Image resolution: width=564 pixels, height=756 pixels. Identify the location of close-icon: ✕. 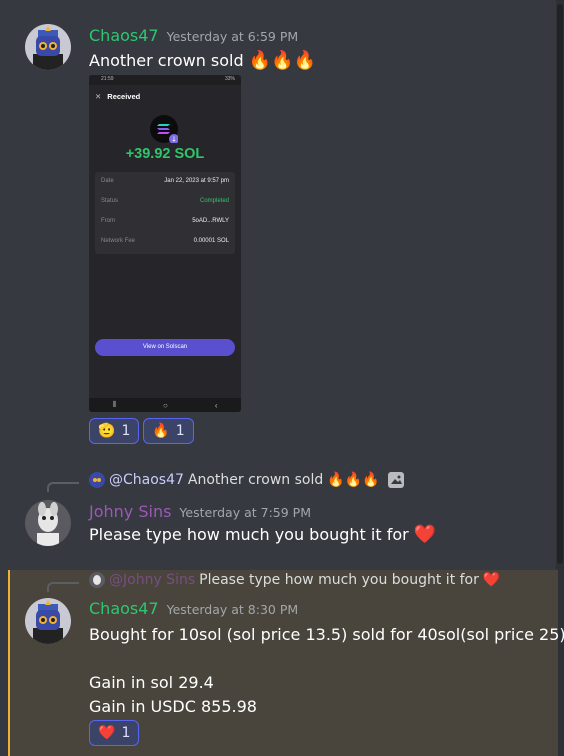
(98, 96).